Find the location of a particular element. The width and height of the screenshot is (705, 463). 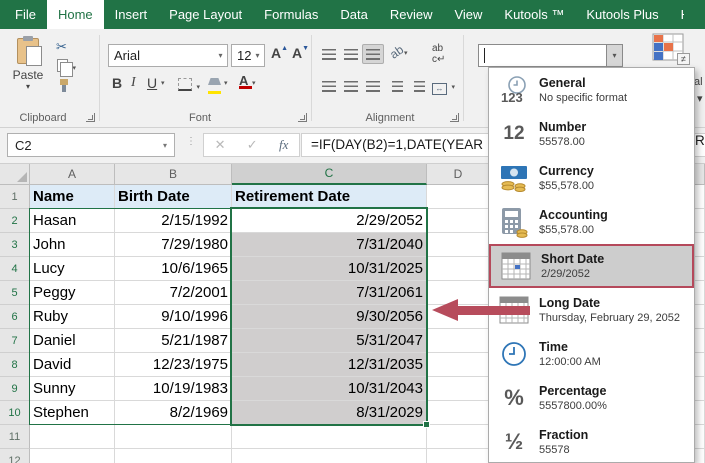

grow-font-button: A▲ is located at coordinates (279, 53).